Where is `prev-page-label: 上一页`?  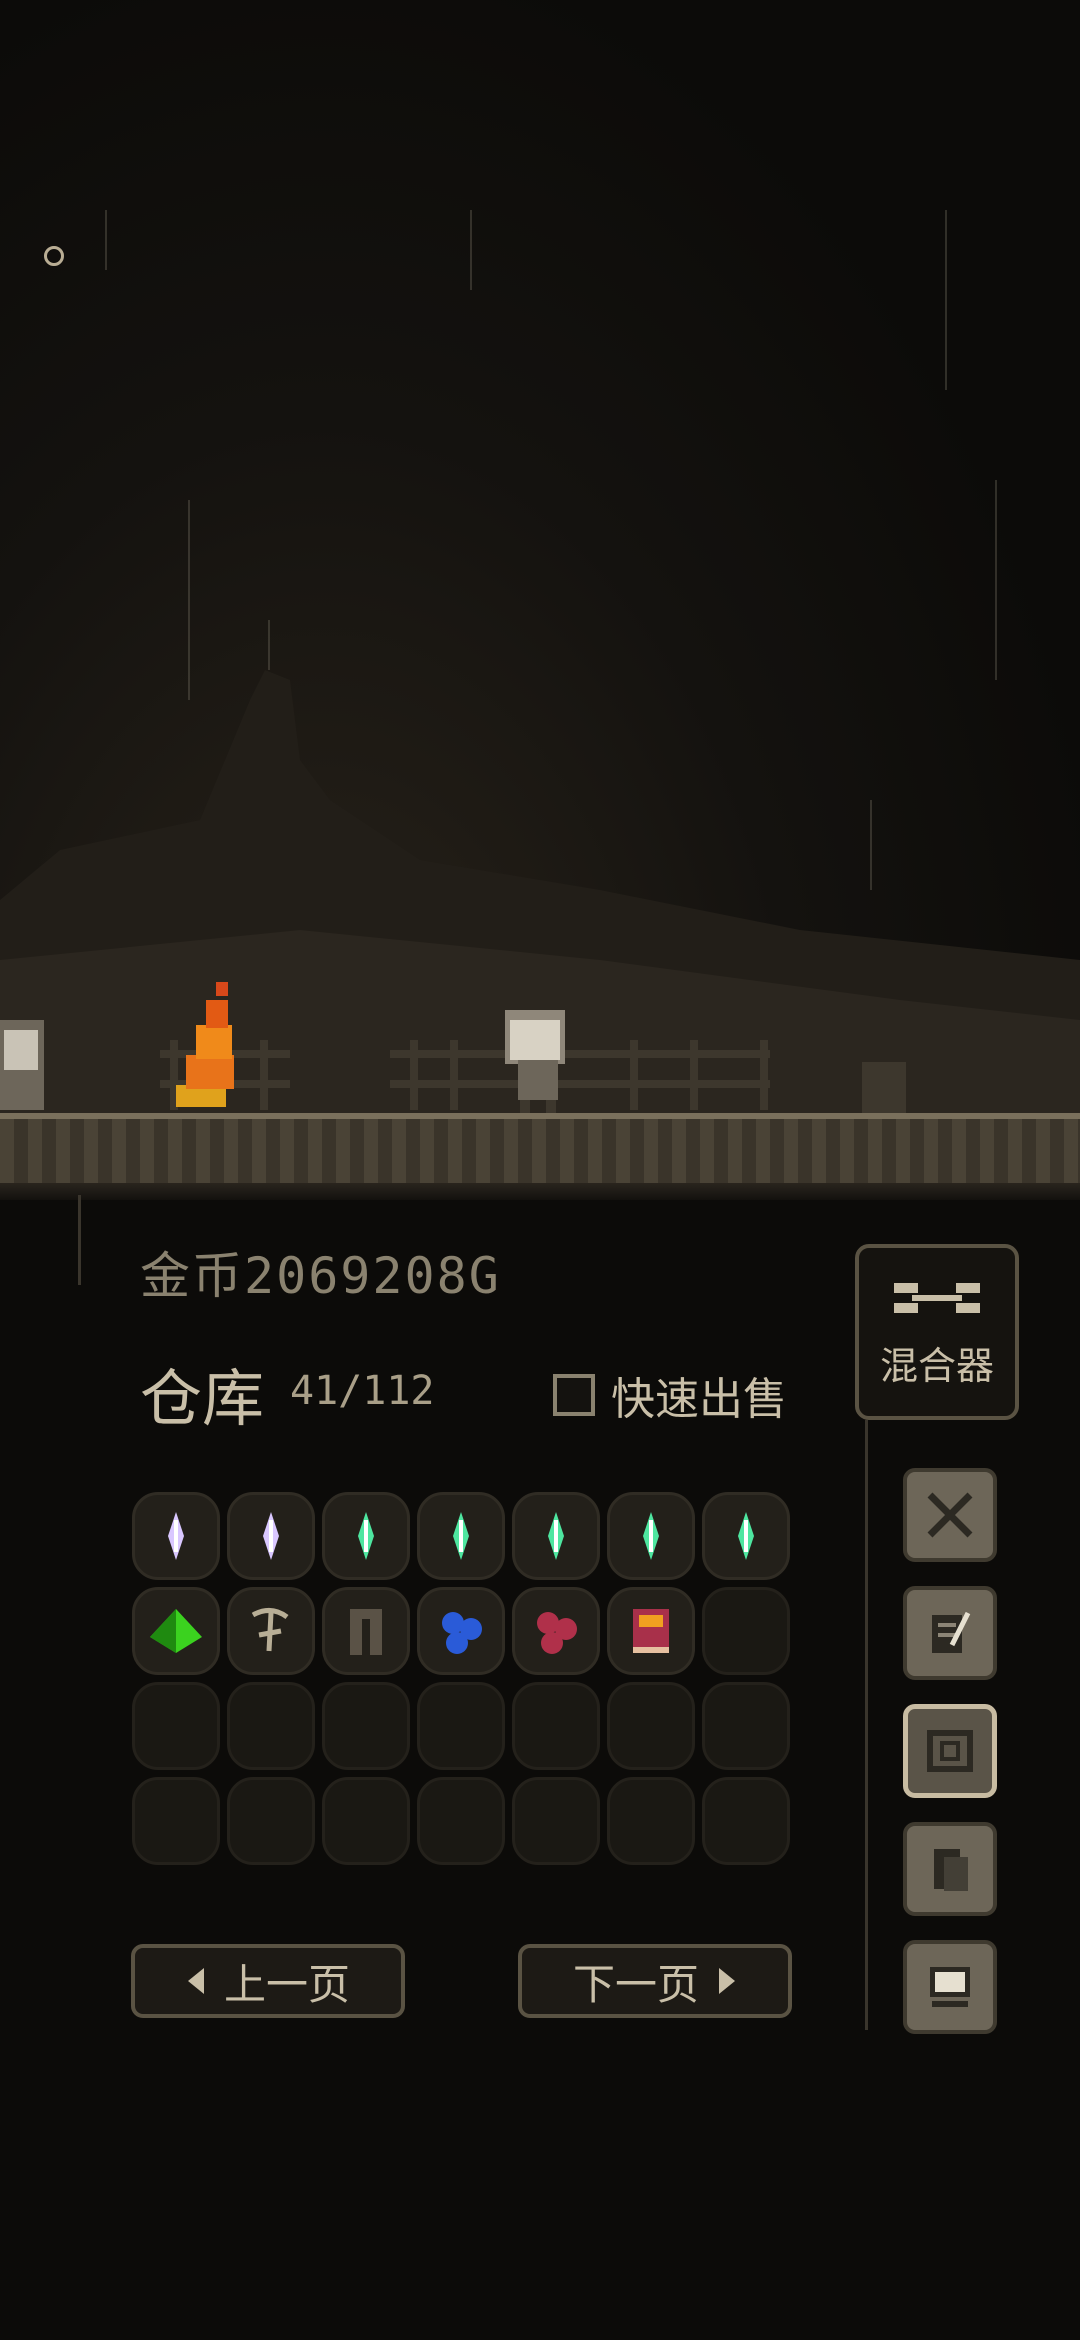
prev-page-label: 上一页 is located at coordinates (286, 1984).